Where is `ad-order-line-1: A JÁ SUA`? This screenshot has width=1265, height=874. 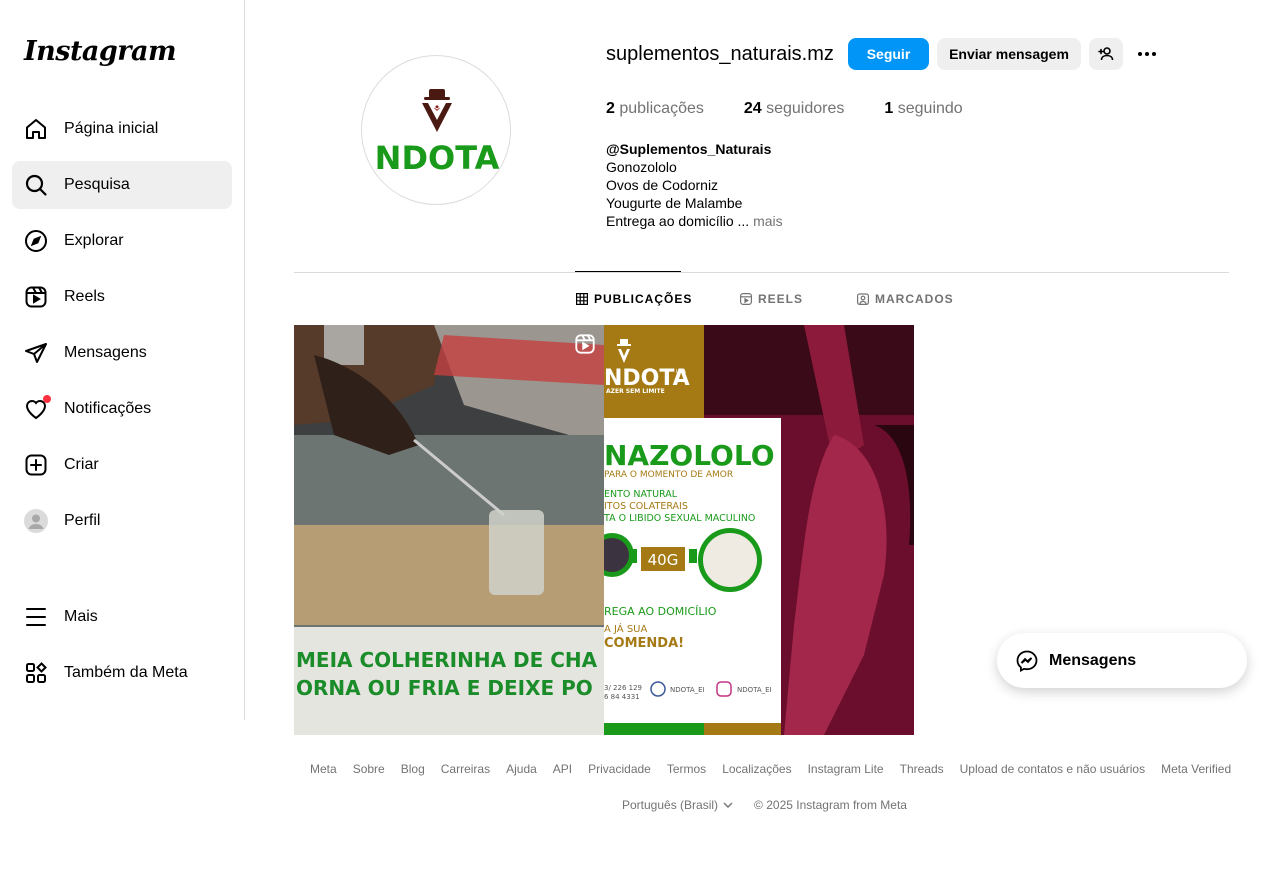
ad-order-line-1: A JÁ SUA is located at coordinates (625, 628).